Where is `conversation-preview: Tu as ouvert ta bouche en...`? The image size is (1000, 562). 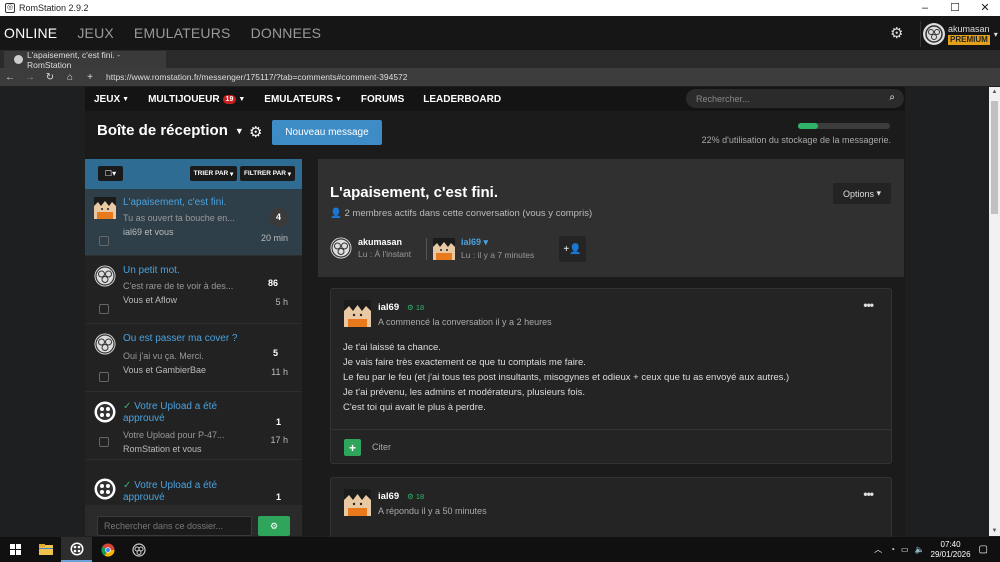 conversation-preview: Tu as ouvert ta bouche en... is located at coordinates (179, 218).